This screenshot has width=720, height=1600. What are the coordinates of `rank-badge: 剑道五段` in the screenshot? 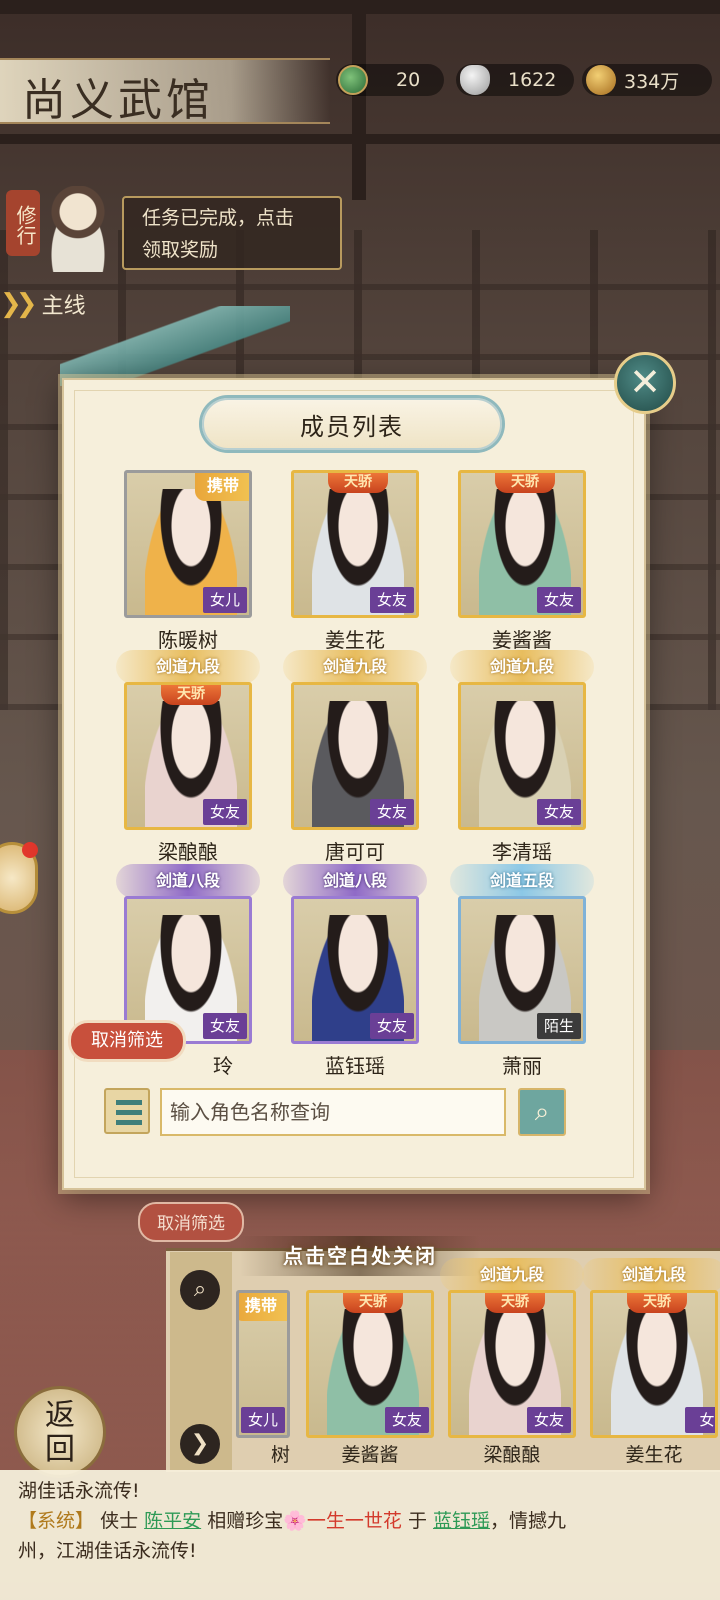 It's located at (522, 881).